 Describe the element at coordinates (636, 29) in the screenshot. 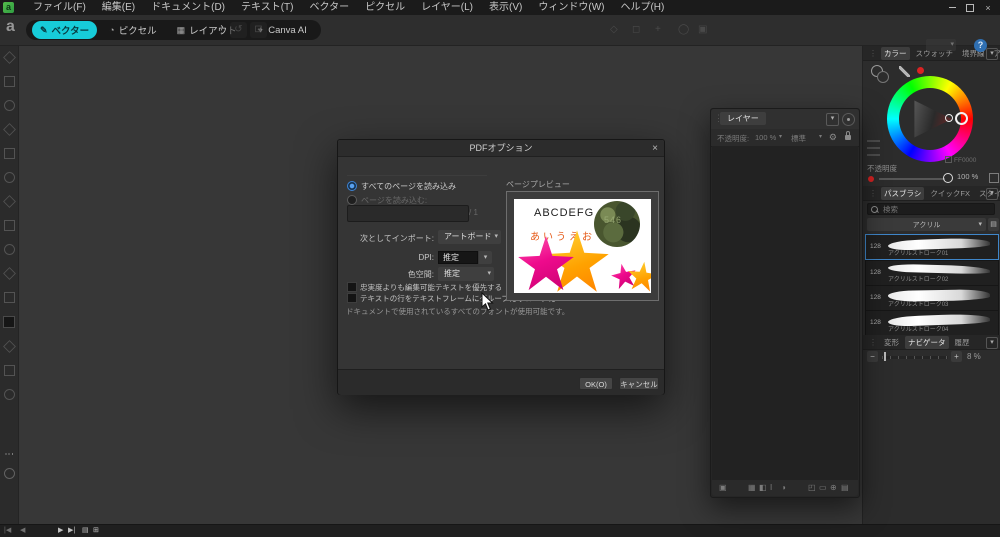

I see `corner-icon: ◻` at that location.